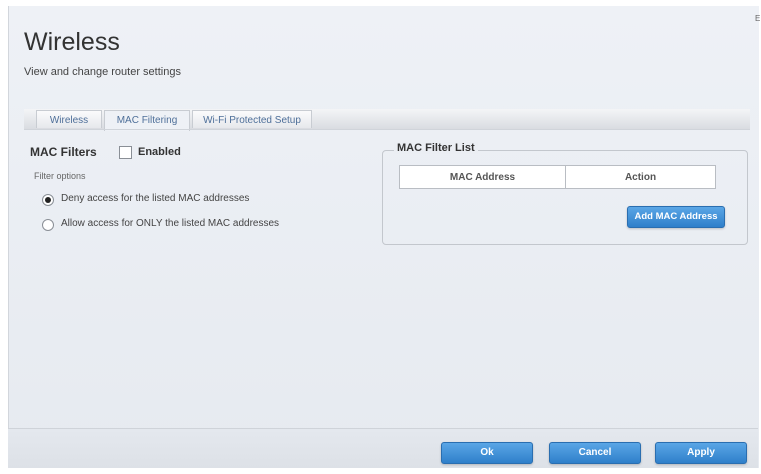 Image resolution: width=761 pixels, height=474 pixels. I want to click on tab-wifi-protected-setup: Wi-Fi Protected Setup, so click(252, 119).